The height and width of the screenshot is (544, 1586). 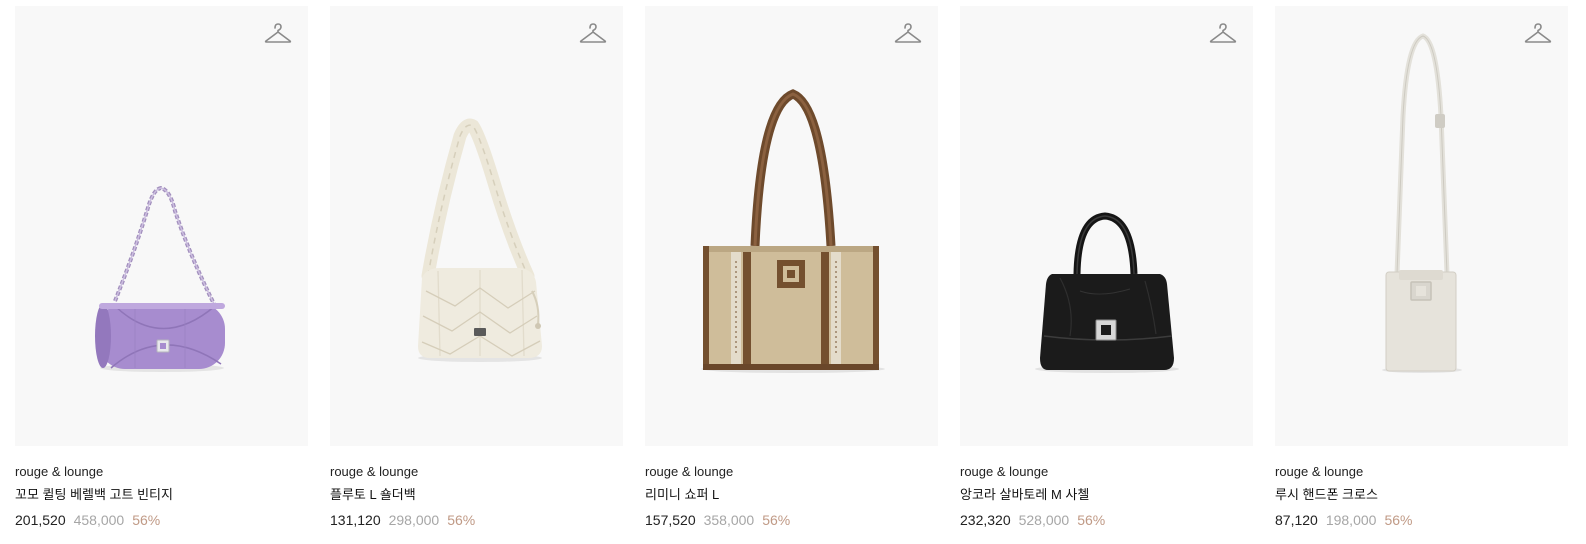 What do you see at coordinates (1421, 520) in the screenshot?
I see `price-row: 87,120 198,000 56%` at bounding box center [1421, 520].